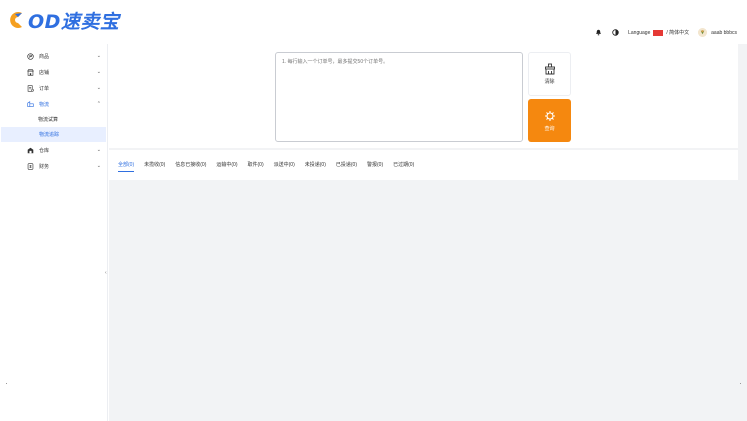  I want to click on sidebar-item-logistics: 物流 ⌃, so click(53, 104).